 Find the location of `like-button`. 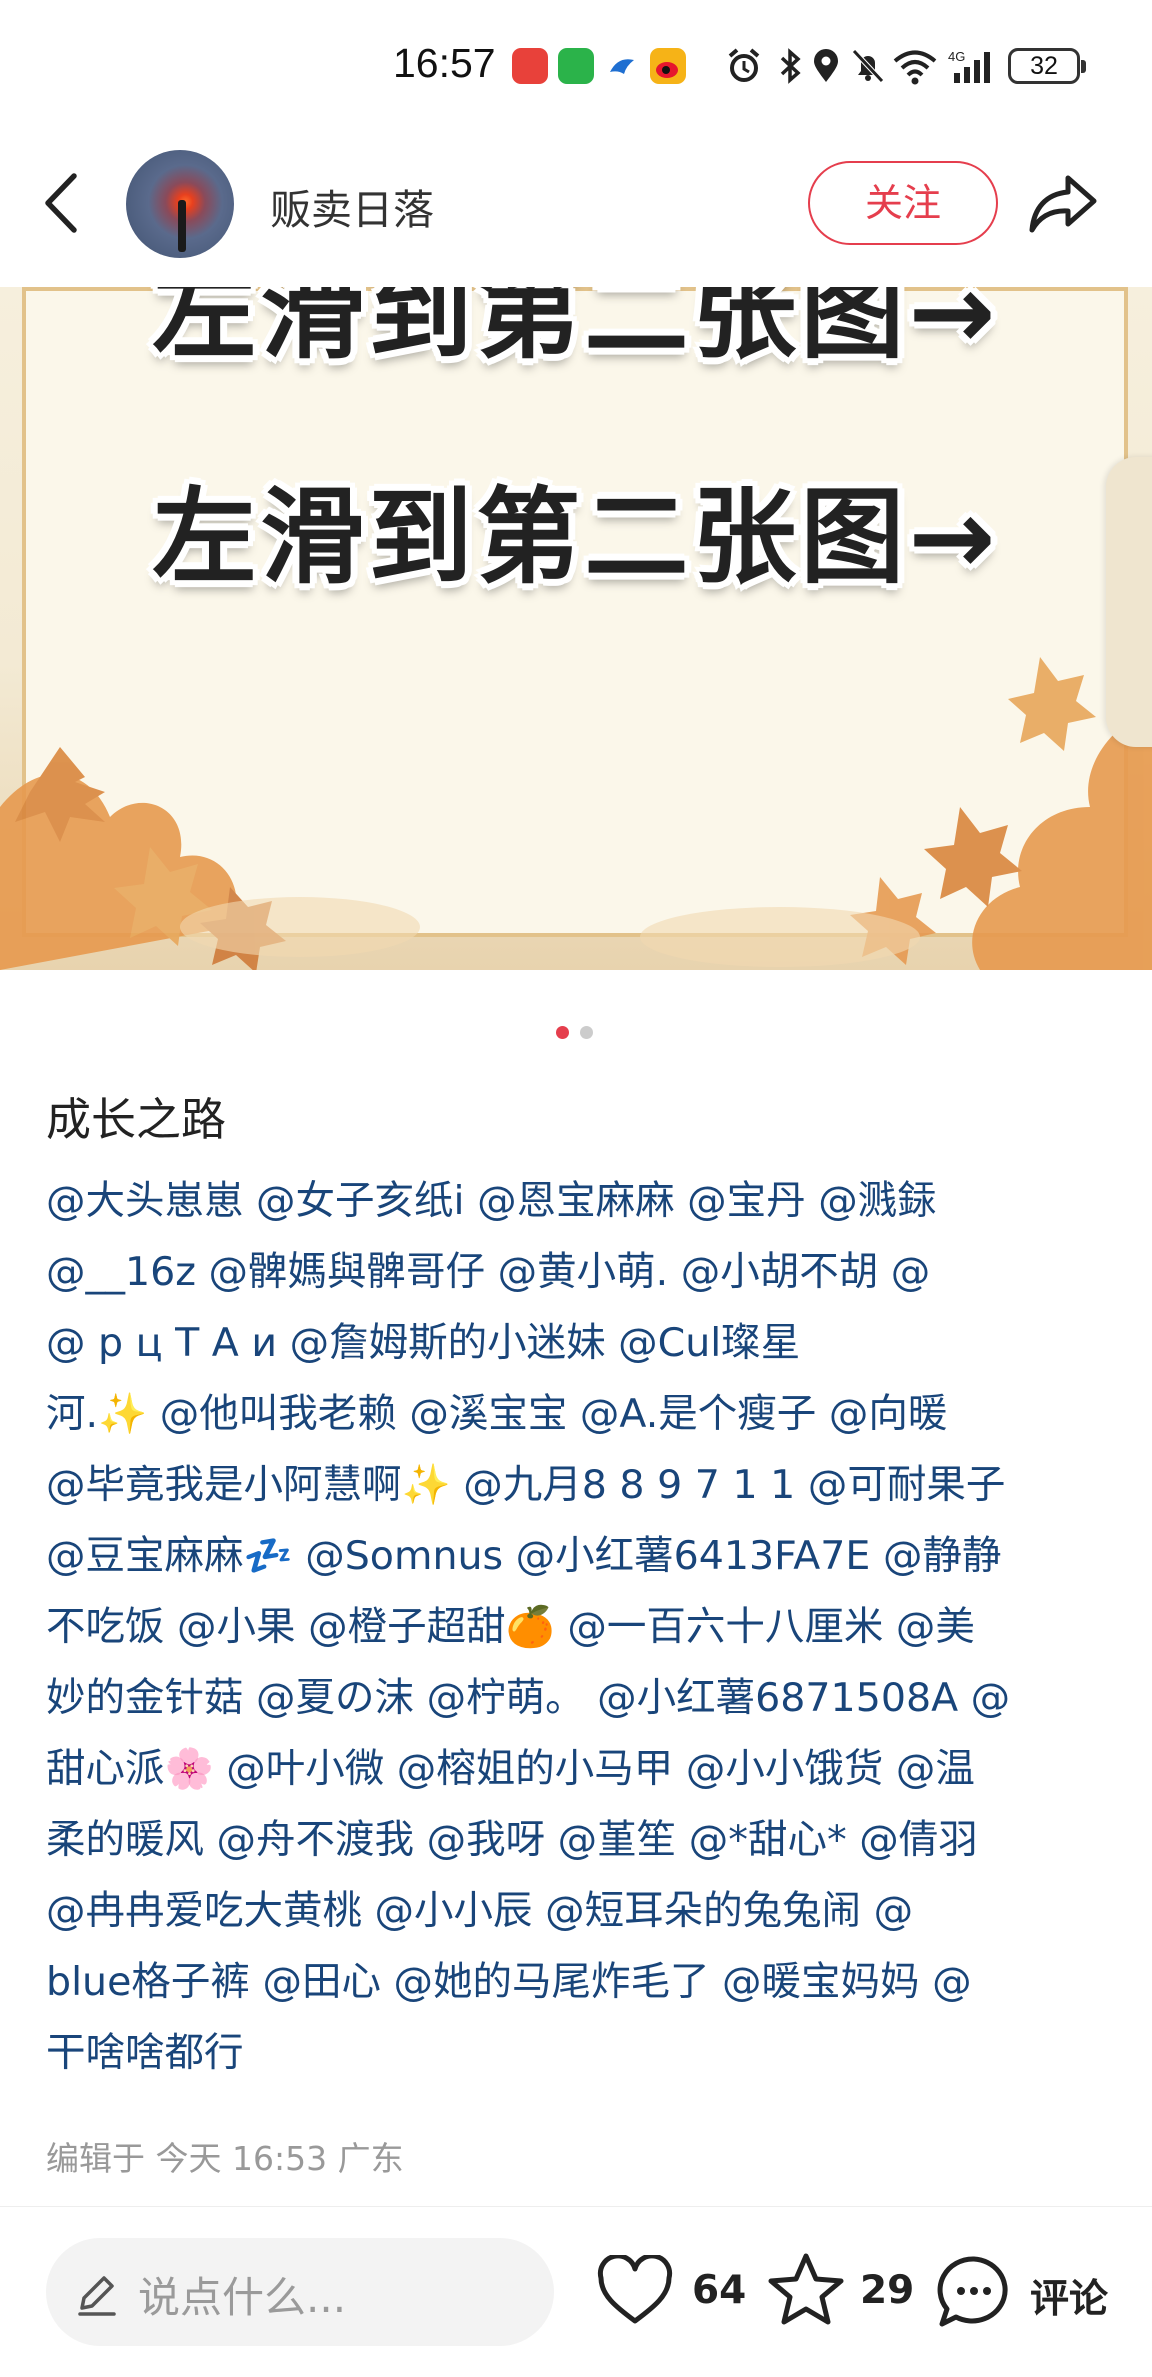

like-button is located at coordinates (635, 2291).